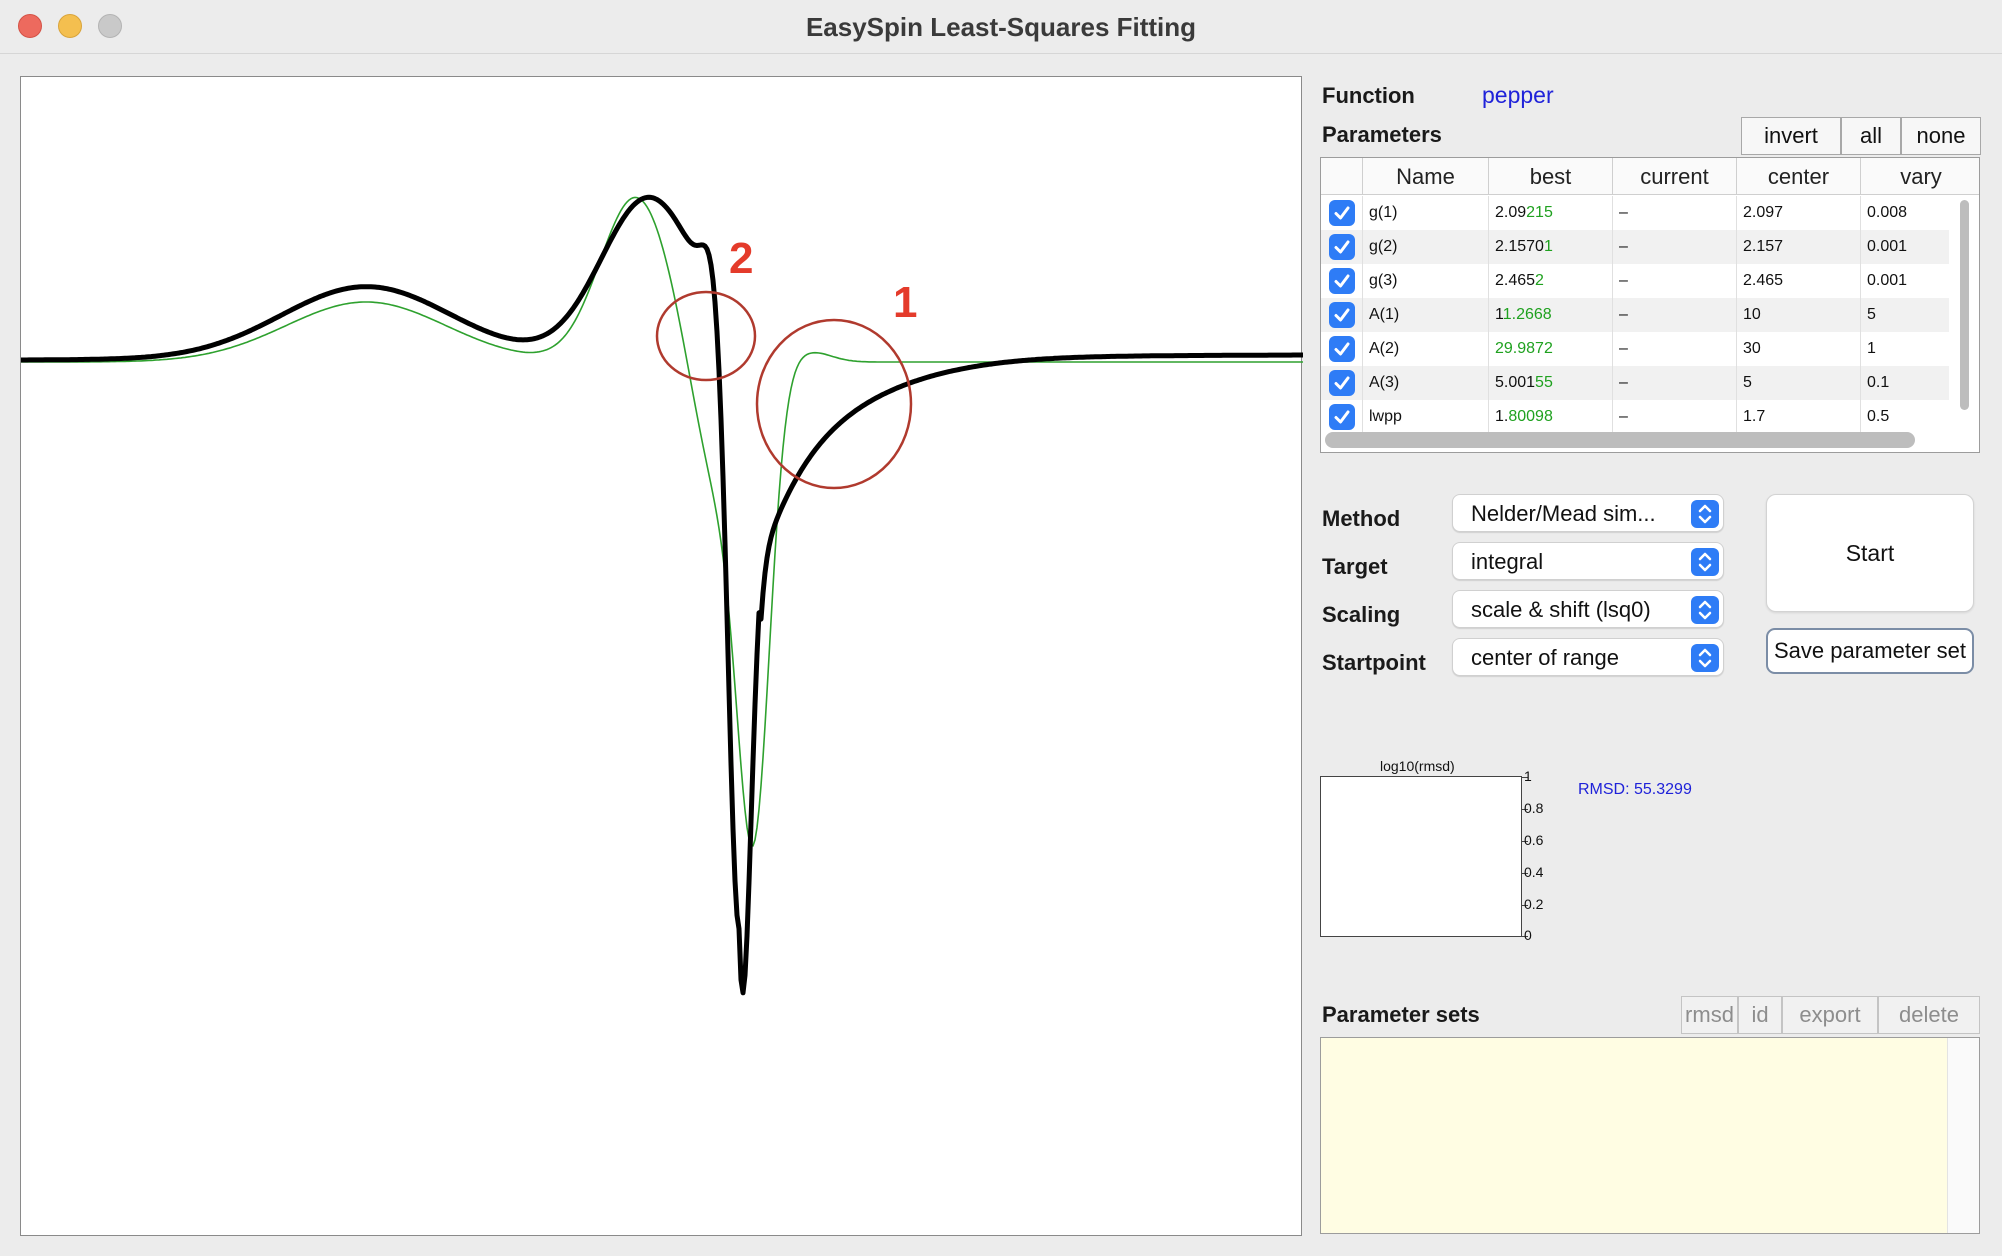 This screenshot has height=1256, width=2002. I want to click on table-row: g(1) 2.09215–2.097 0.008, so click(1635, 213).